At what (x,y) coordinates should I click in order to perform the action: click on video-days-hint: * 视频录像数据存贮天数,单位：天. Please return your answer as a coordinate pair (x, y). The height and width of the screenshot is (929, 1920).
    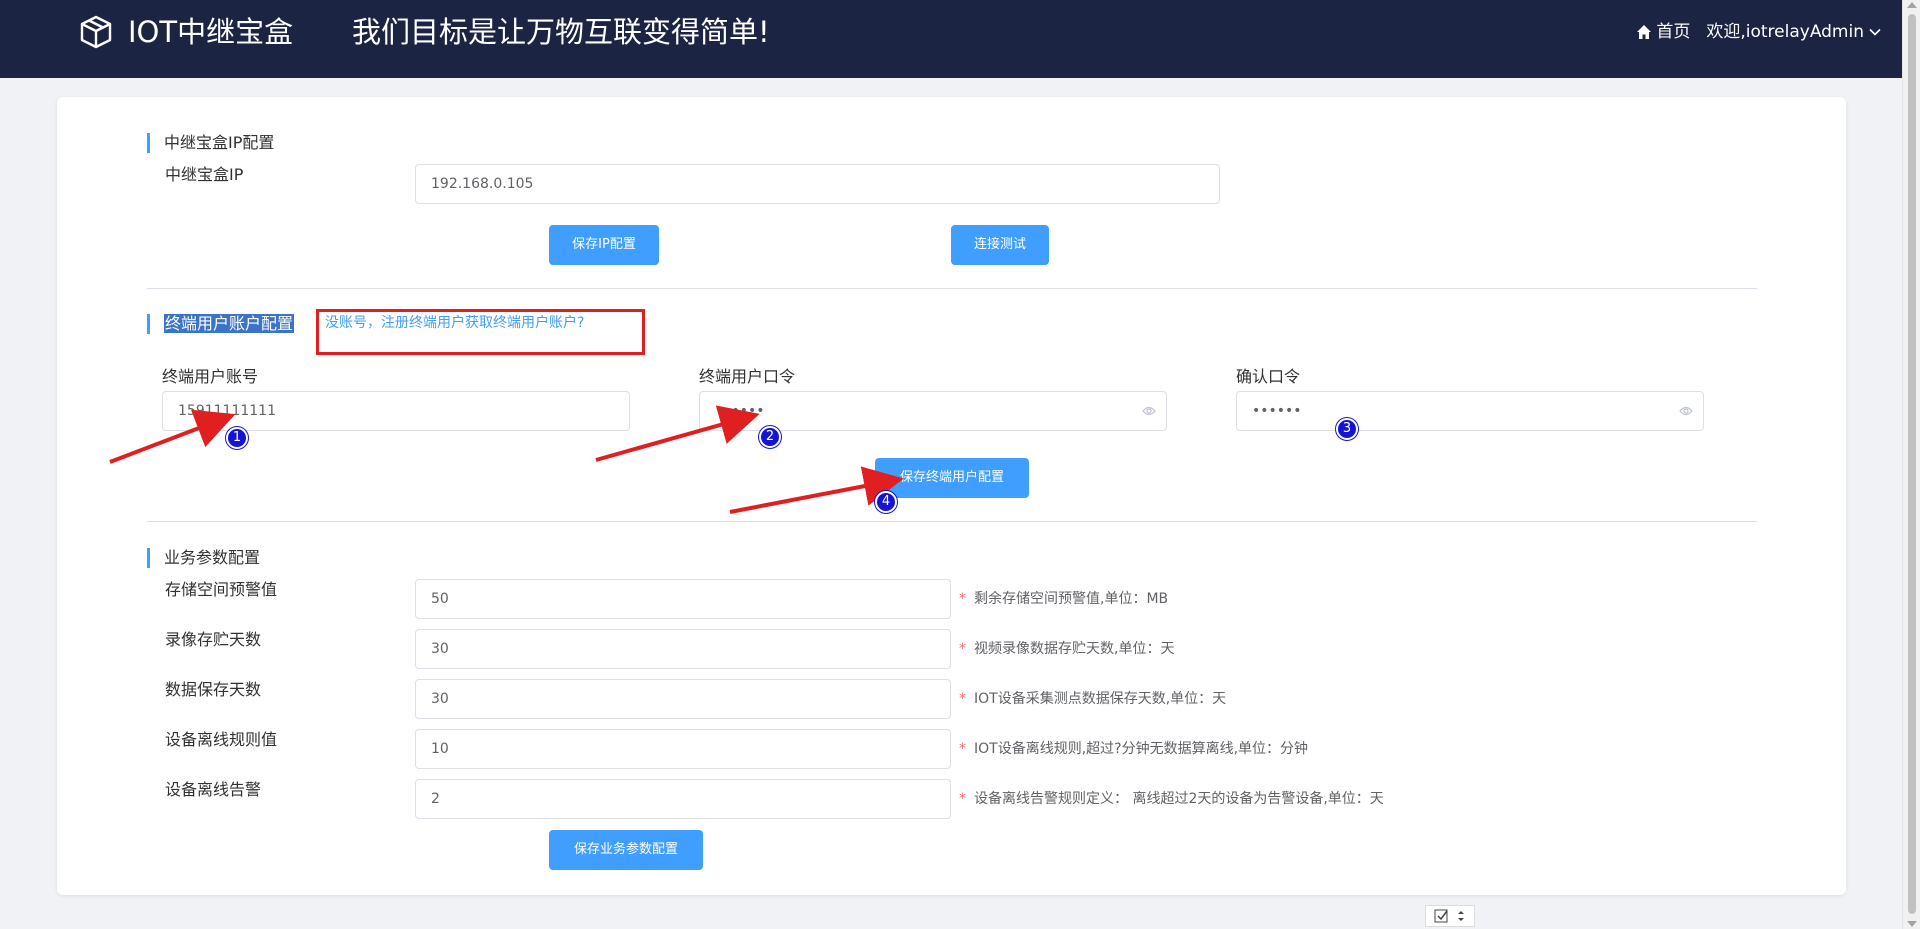
    Looking at the image, I should click on (1067, 649).